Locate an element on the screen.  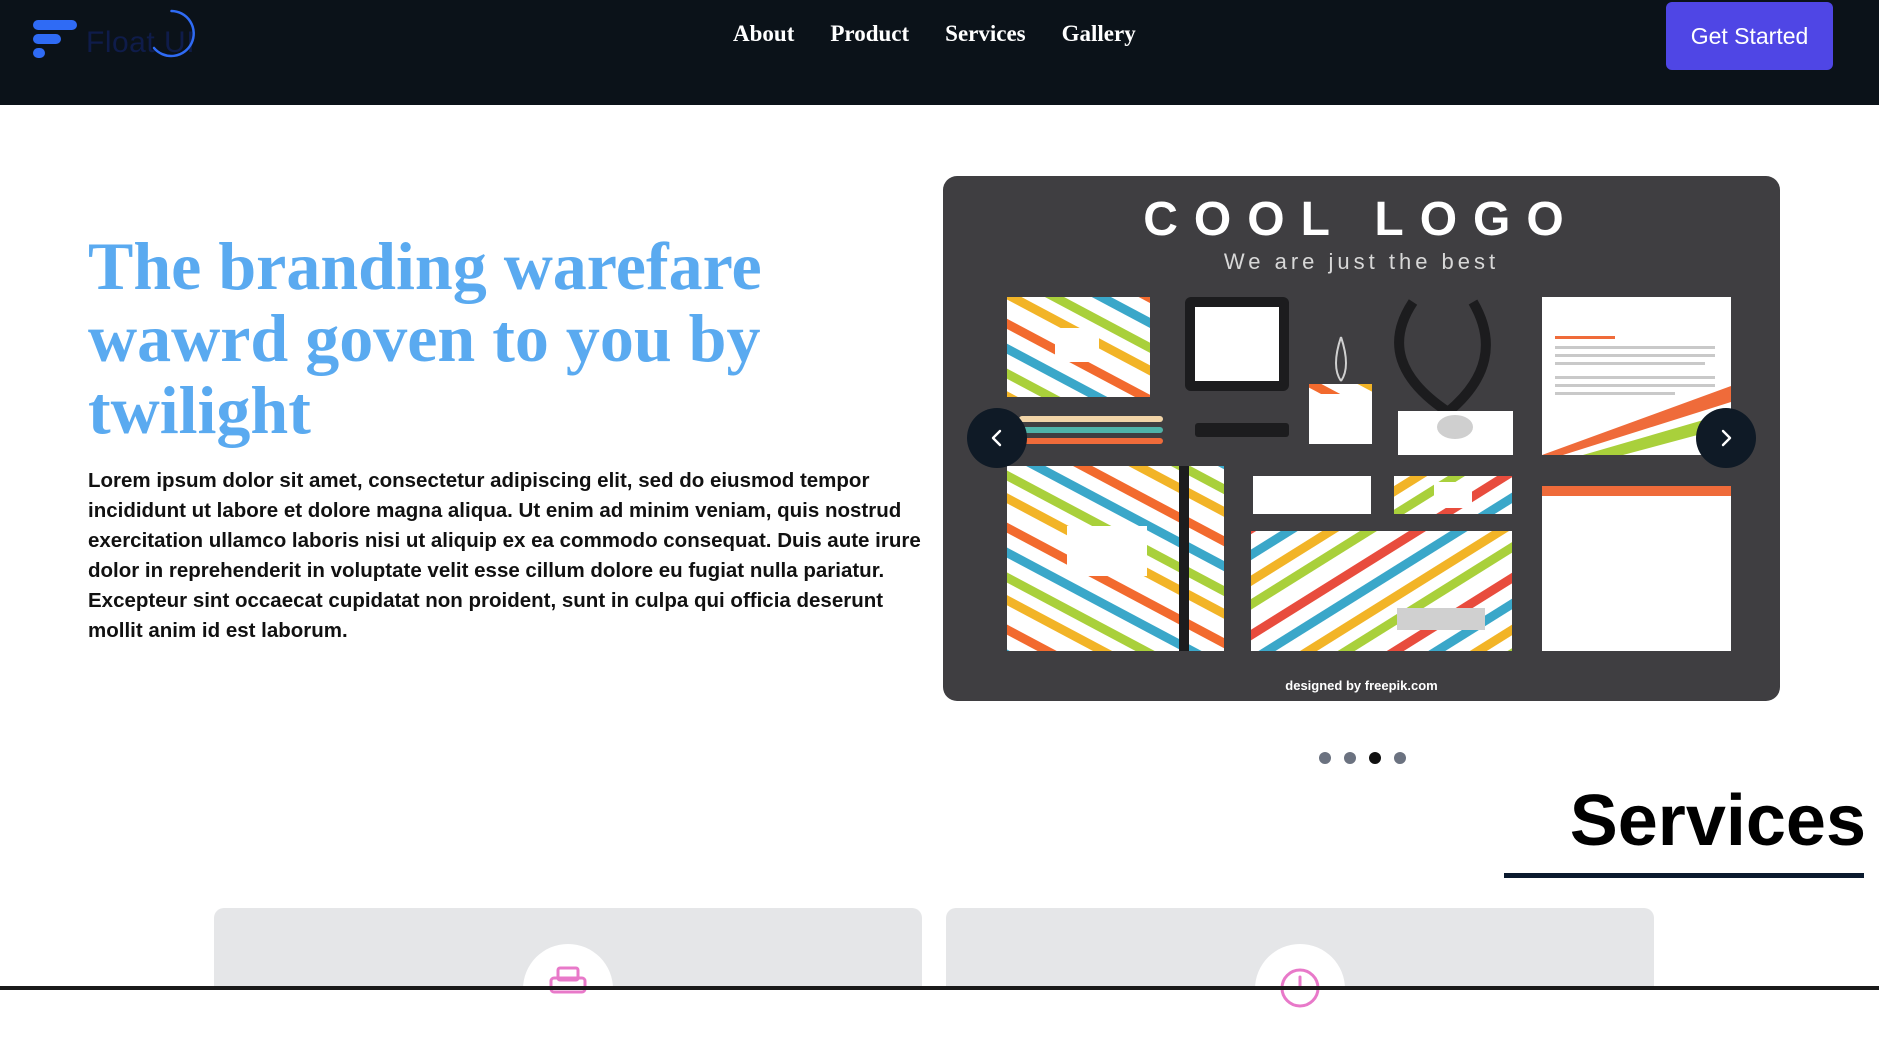
nav-link-gallery: Gallery is located at coordinates (1099, 34).